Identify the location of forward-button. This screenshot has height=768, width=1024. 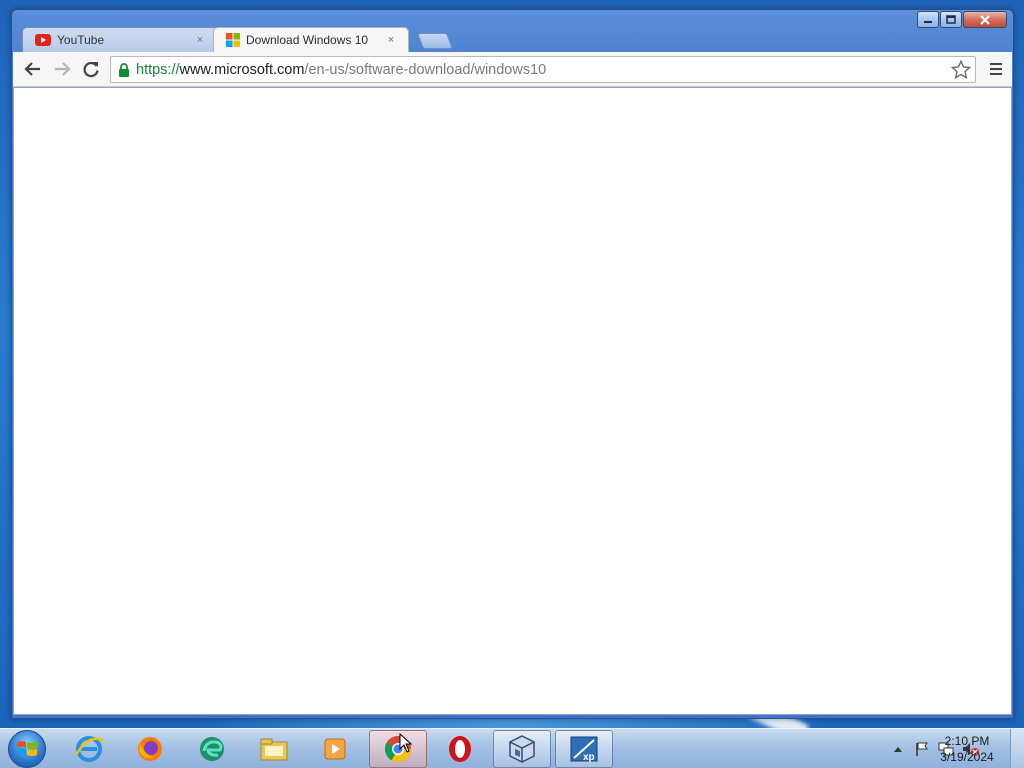
(62, 69).